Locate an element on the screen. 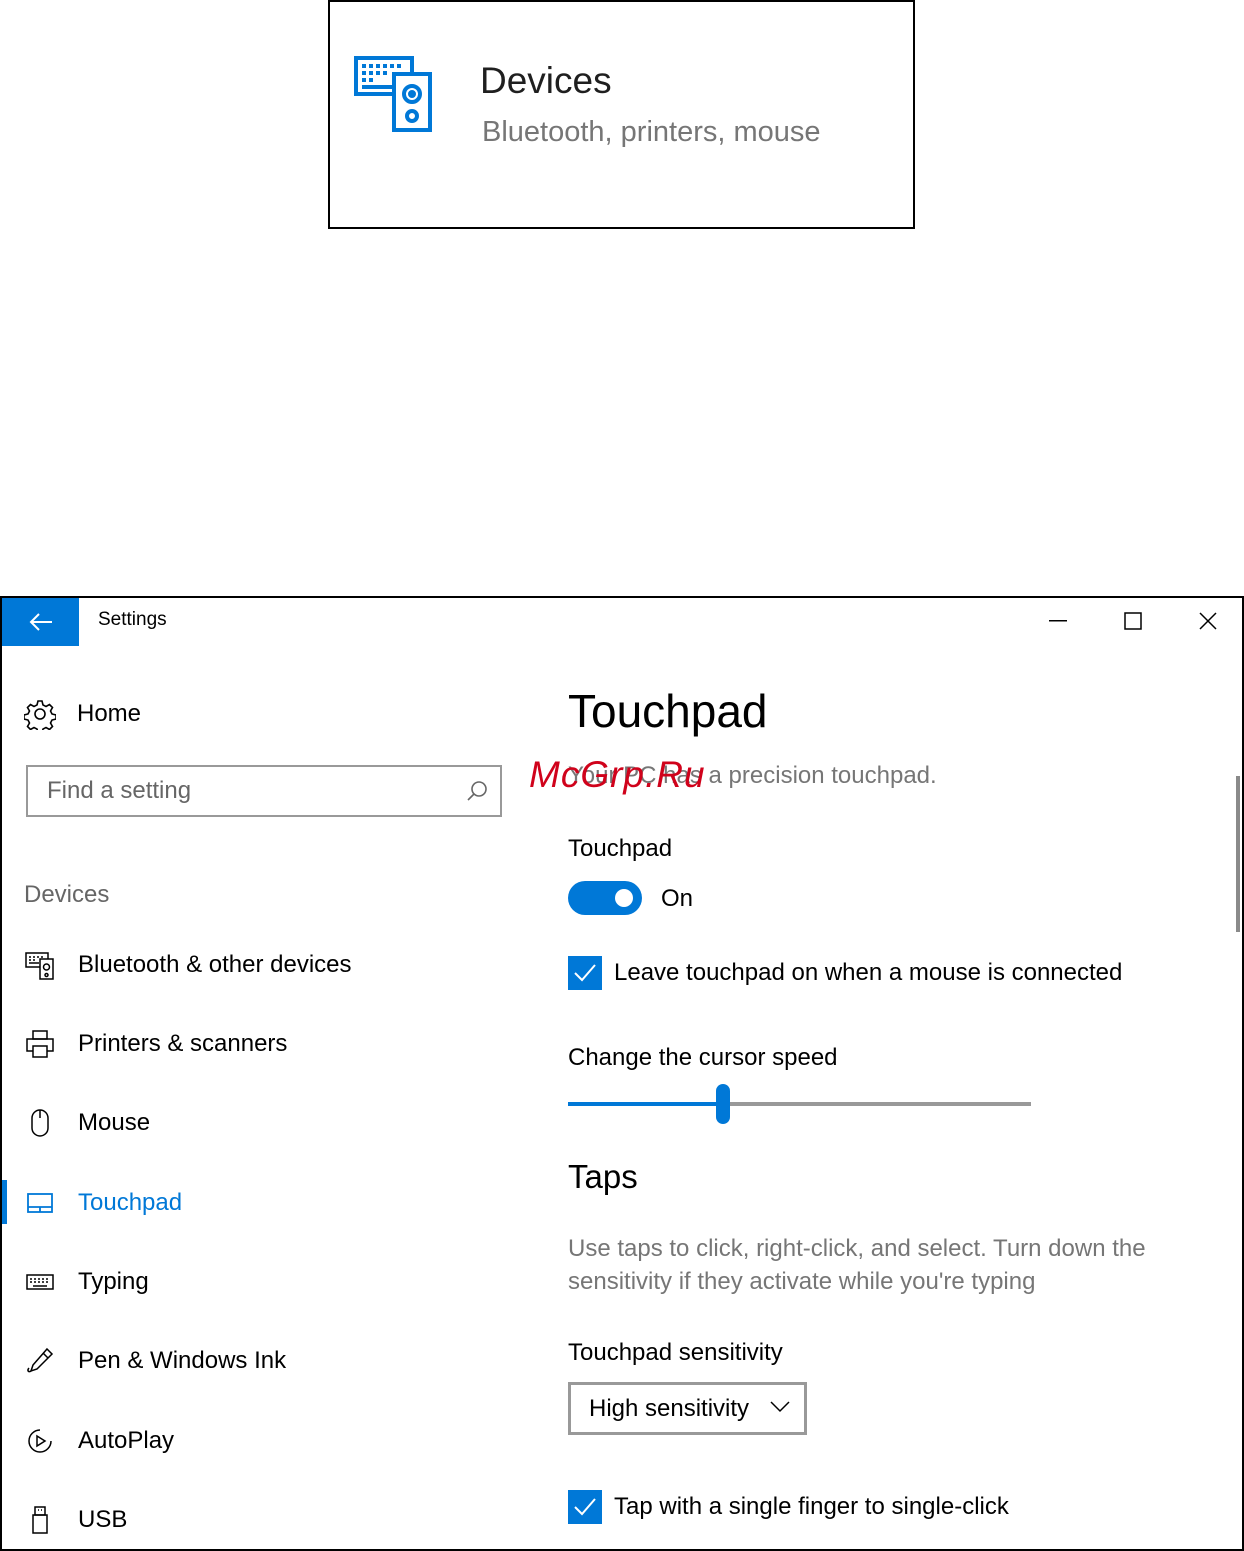 The height and width of the screenshot is (1551, 1244). cursor-speed-label: Change the cursor speed is located at coordinates (703, 1057).